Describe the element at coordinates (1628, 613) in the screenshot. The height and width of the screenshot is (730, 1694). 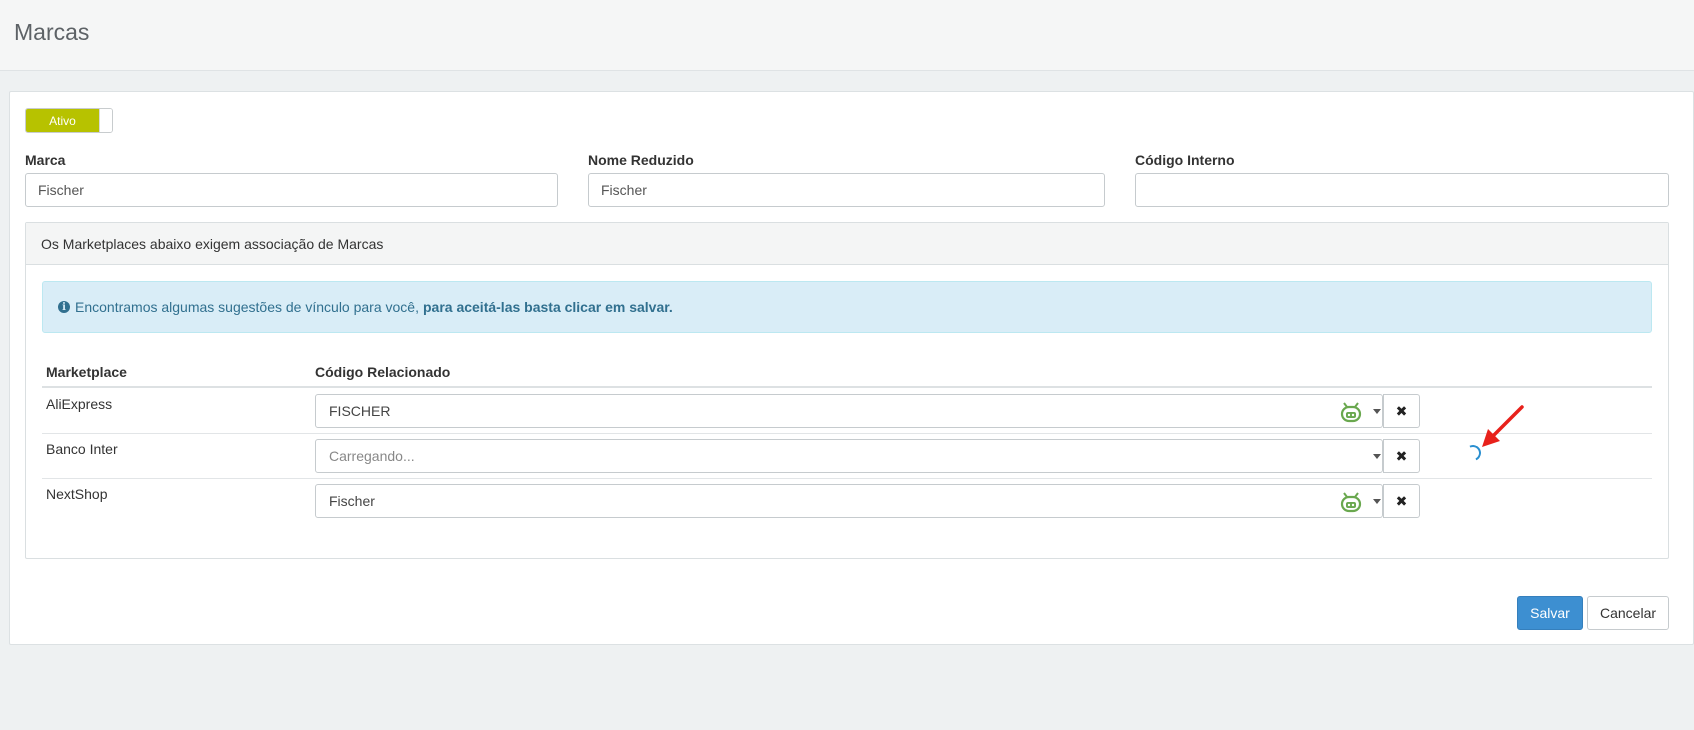
I see `cancel-button: Cancelar` at that location.